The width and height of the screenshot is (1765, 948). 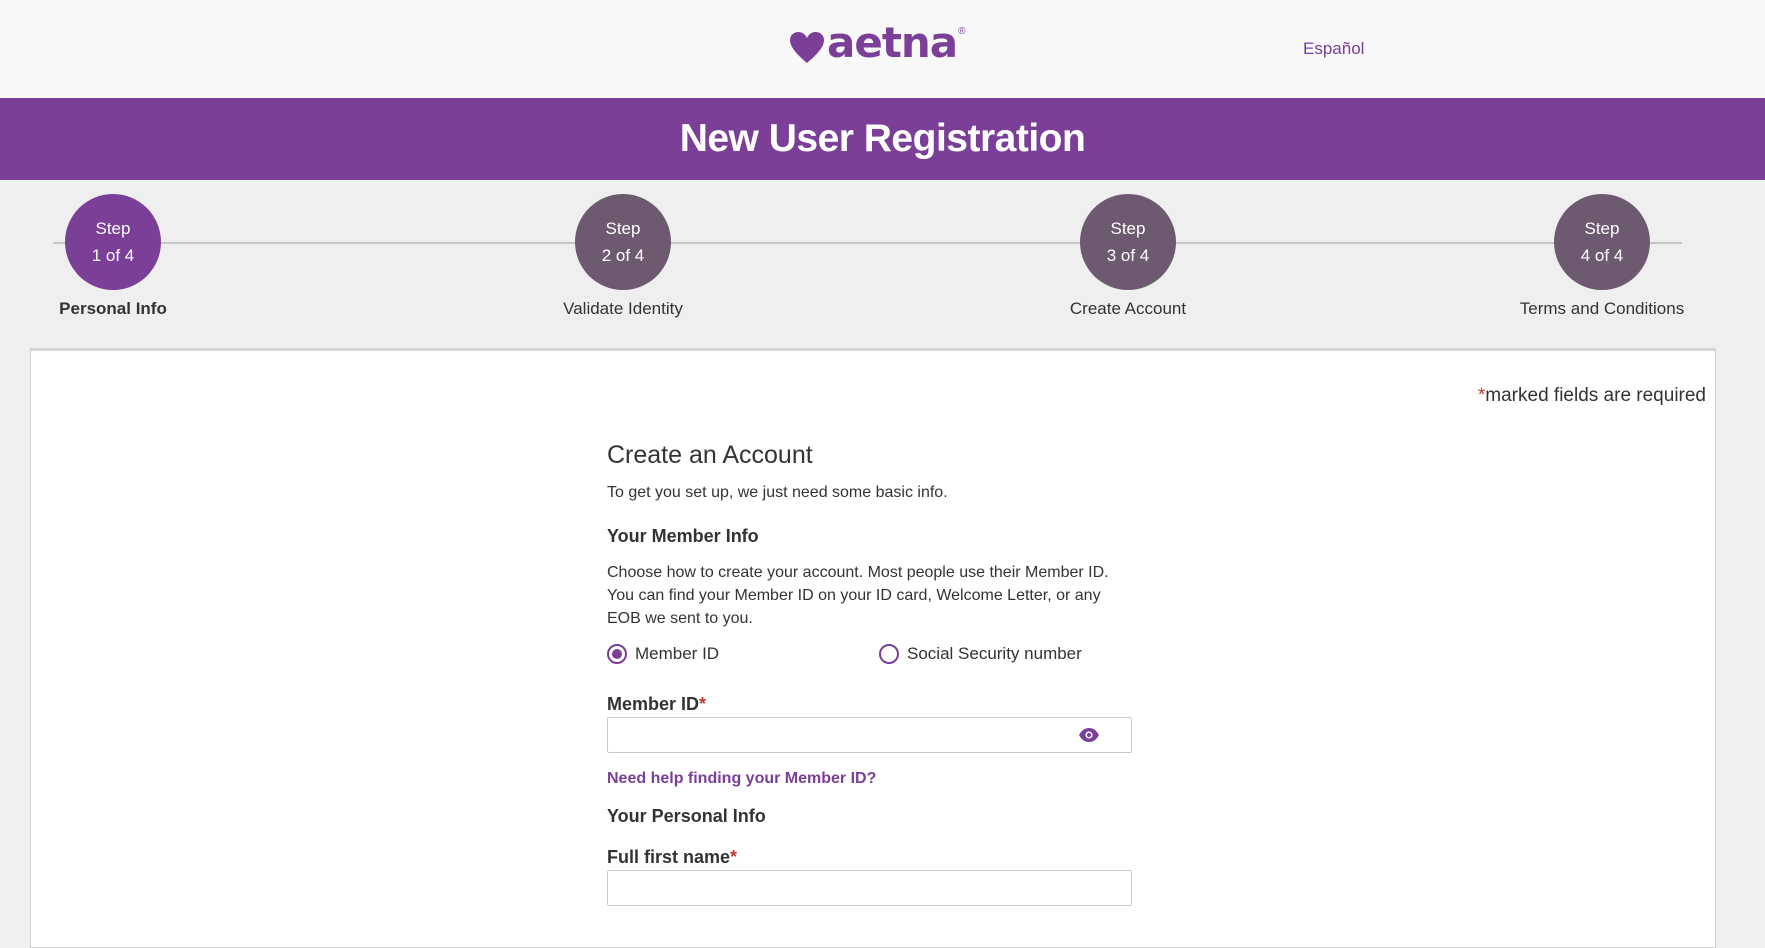 I want to click on member-id-label-text: Member ID, so click(x=653, y=704).